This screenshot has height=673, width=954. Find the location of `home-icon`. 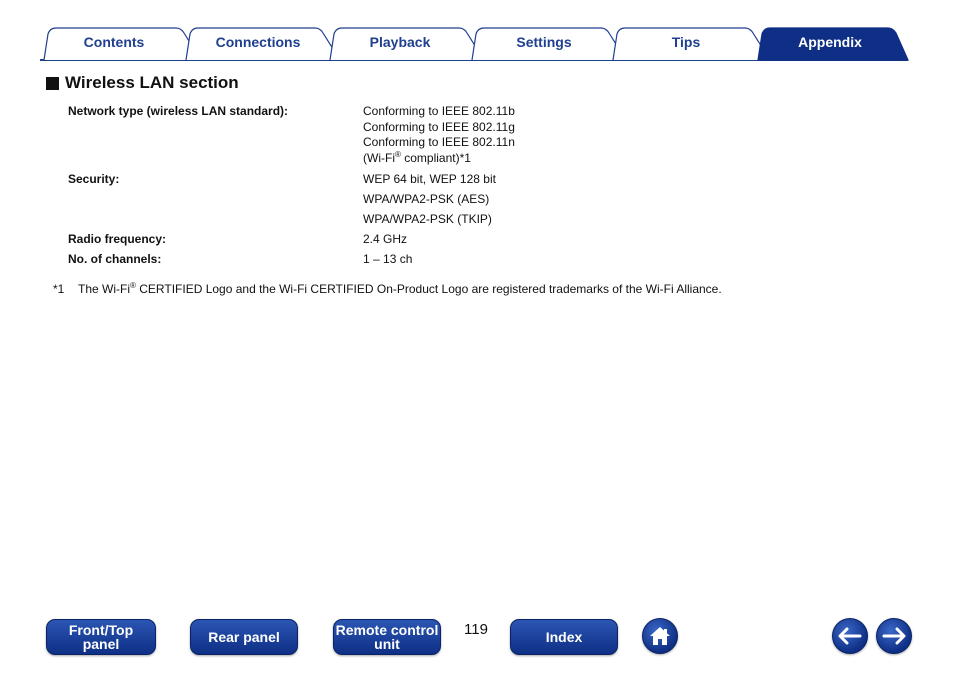

home-icon is located at coordinates (660, 636).